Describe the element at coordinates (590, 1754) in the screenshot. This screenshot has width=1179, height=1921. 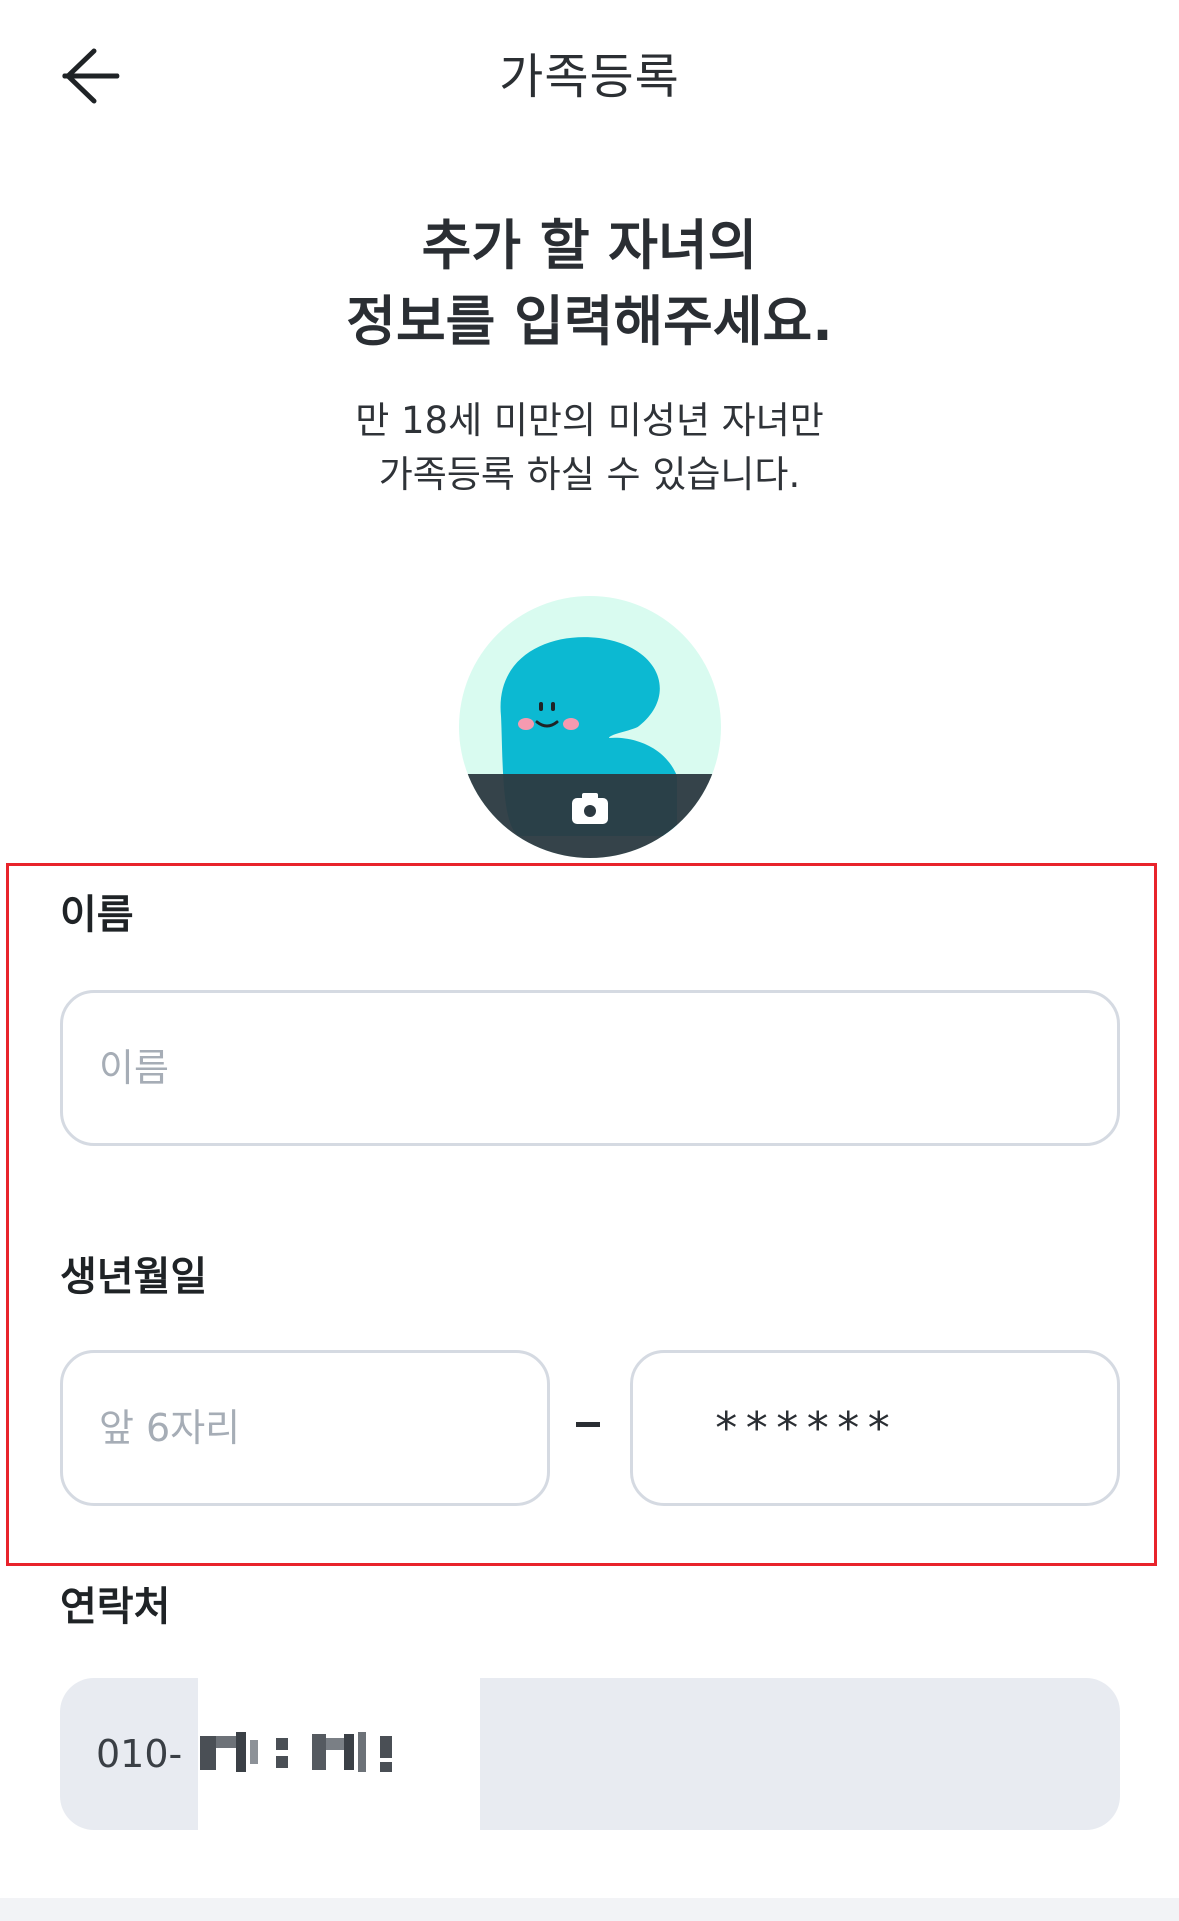
I see `contact-field: 010-` at that location.